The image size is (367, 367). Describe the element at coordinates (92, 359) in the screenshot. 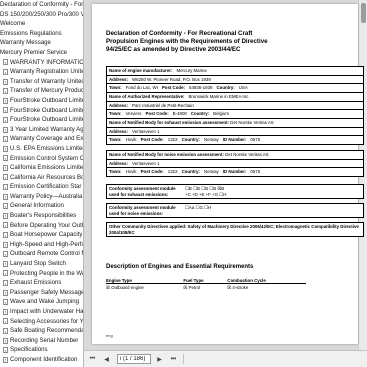

I see `first-page-icon: ⏮` at that location.